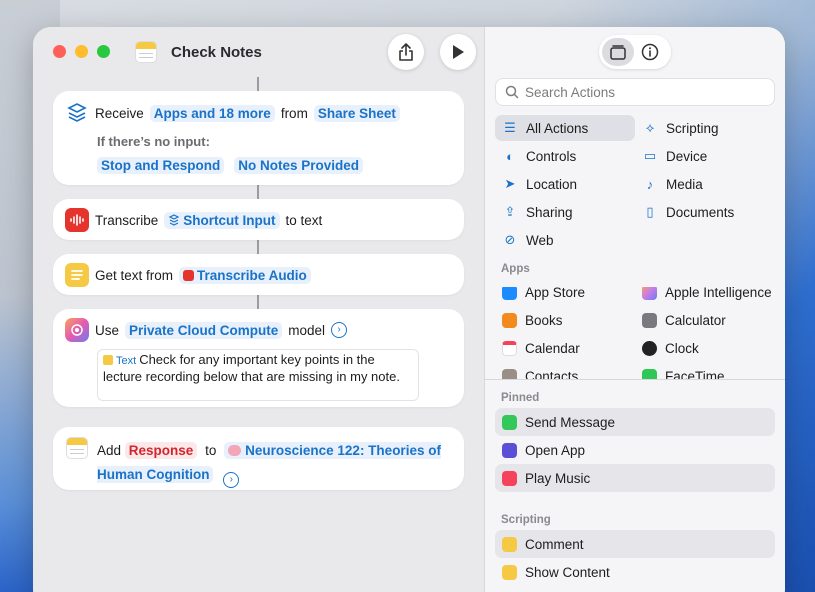 Image resolution: width=815 pixels, height=592 pixels. Describe the element at coordinates (512, 92) in the screenshot. I see `search-icon` at that location.